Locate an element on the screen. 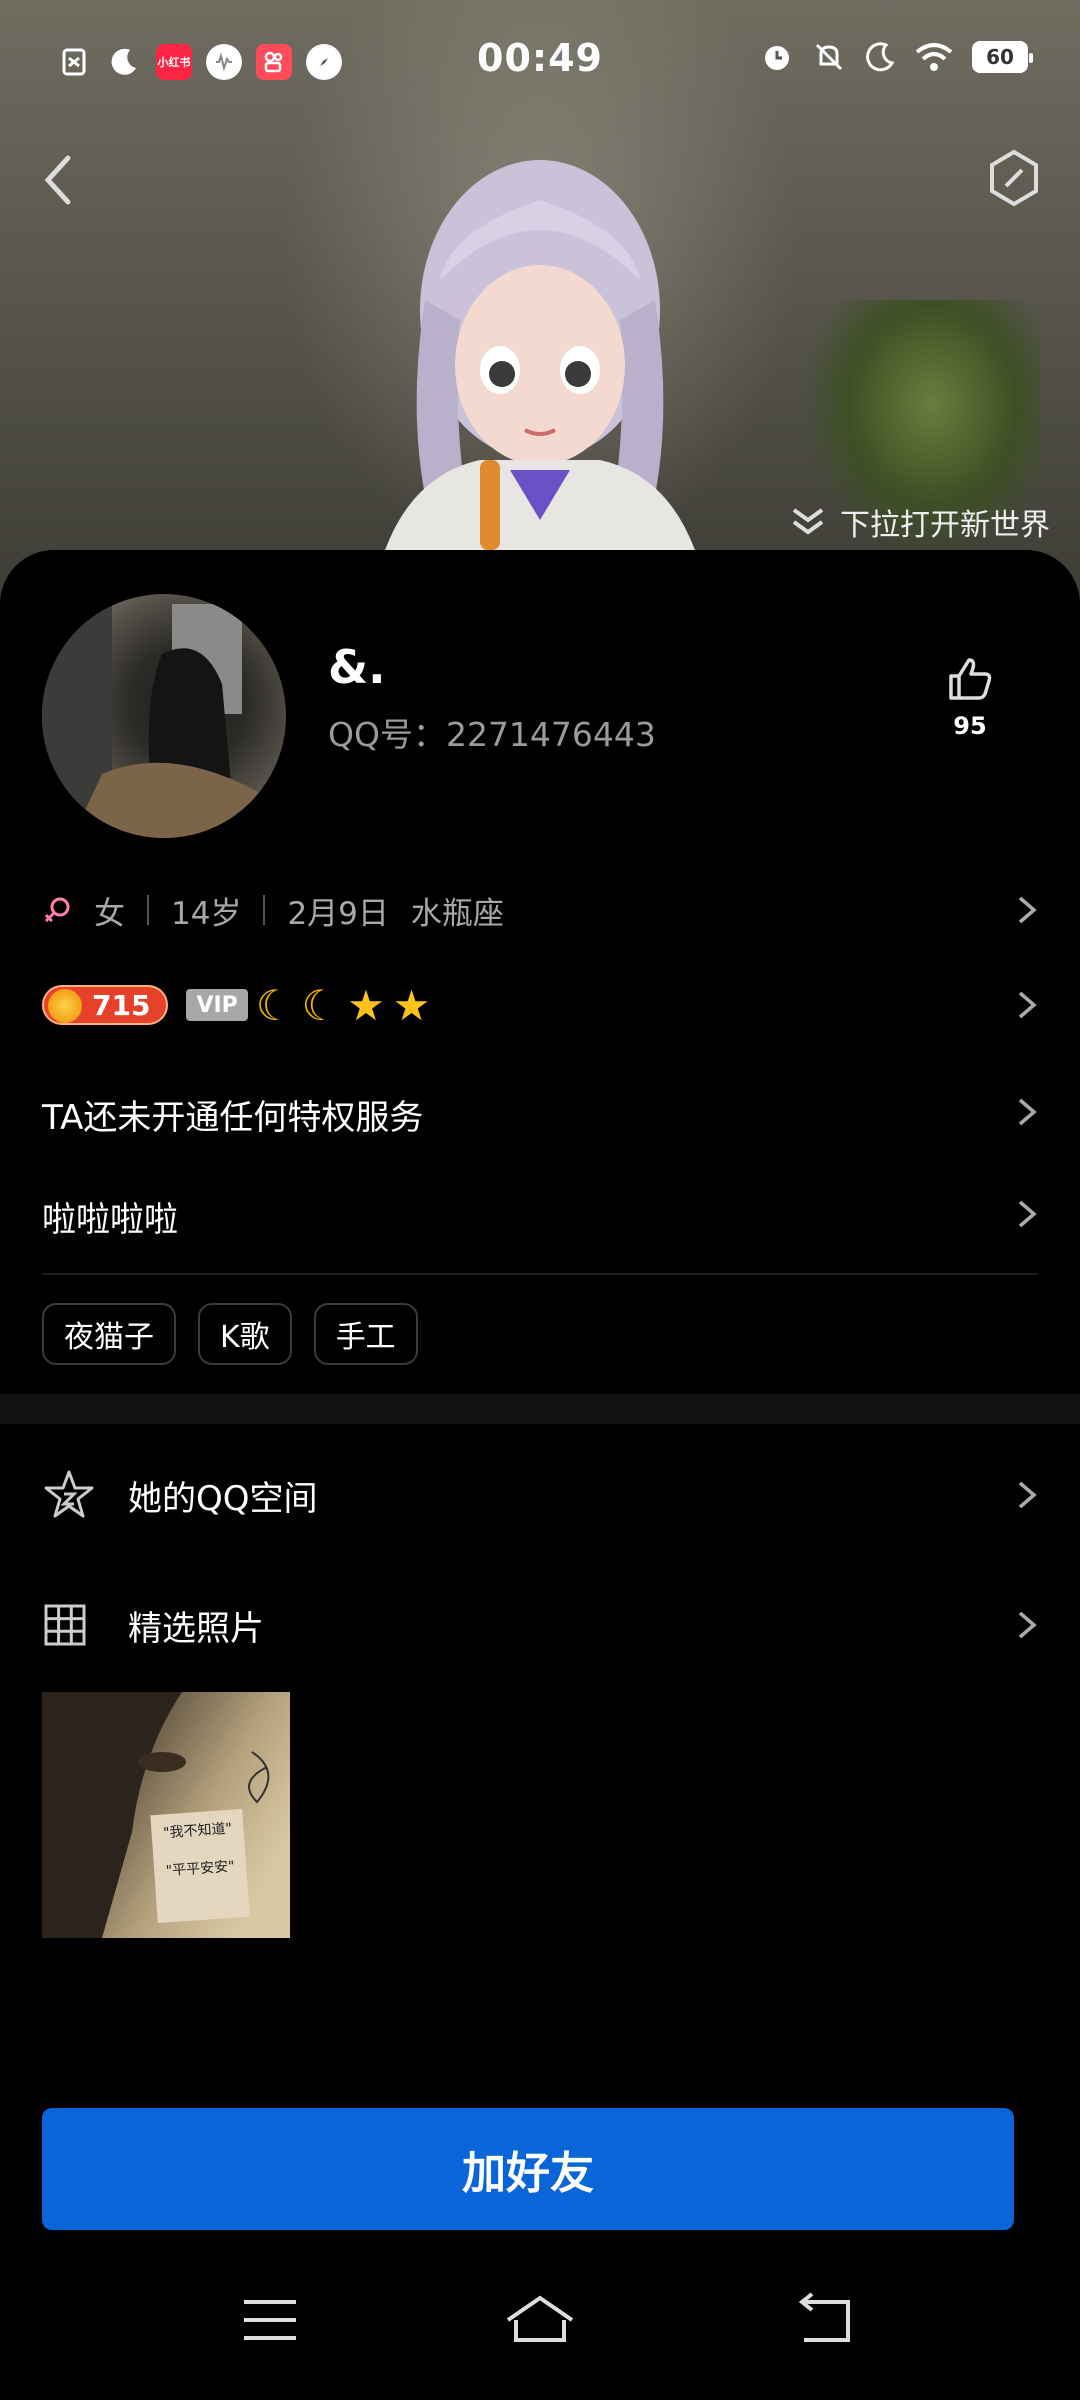 This screenshot has width=1080, height=2400. note-line: "我不知道" is located at coordinates (197, 1831).